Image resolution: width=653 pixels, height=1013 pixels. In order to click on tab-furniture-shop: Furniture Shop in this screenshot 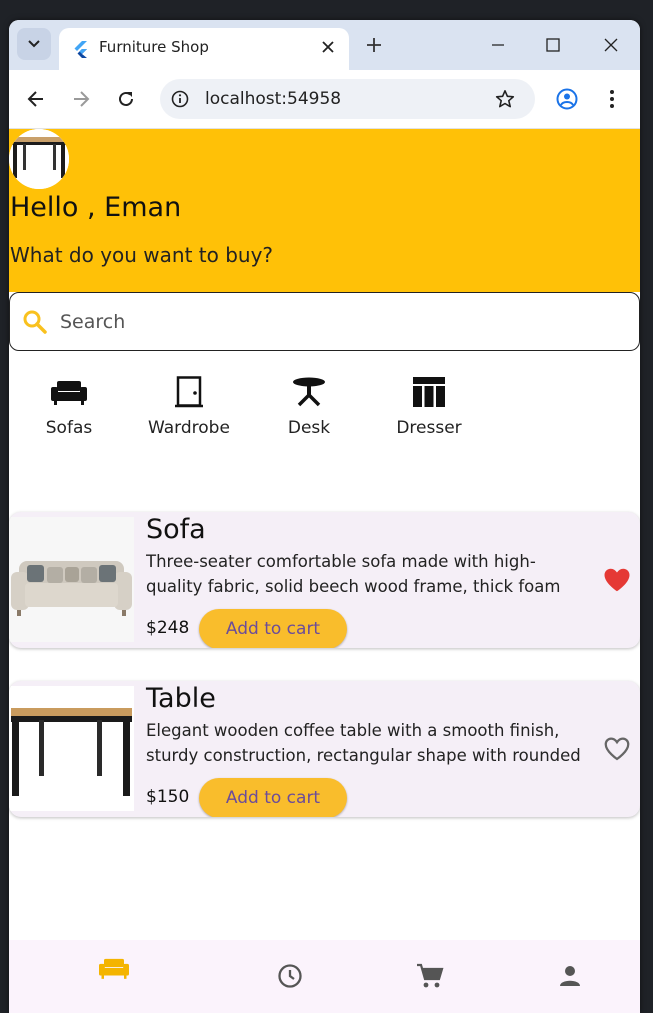, I will do `click(204, 49)`.